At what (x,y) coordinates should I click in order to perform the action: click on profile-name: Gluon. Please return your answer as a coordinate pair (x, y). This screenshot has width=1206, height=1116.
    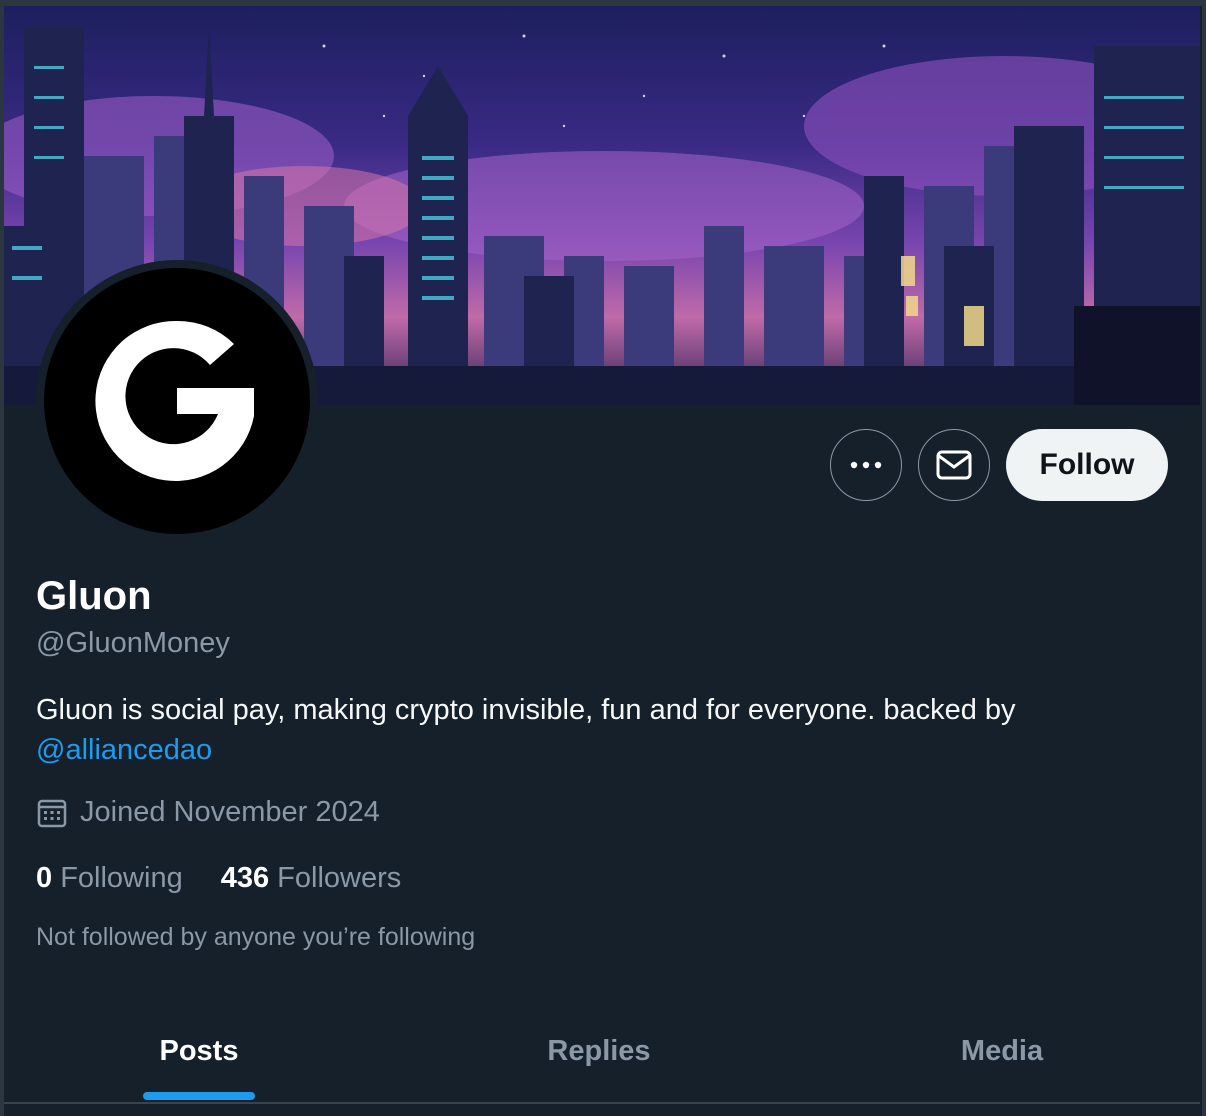
    Looking at the image, I should click on (94, 596).